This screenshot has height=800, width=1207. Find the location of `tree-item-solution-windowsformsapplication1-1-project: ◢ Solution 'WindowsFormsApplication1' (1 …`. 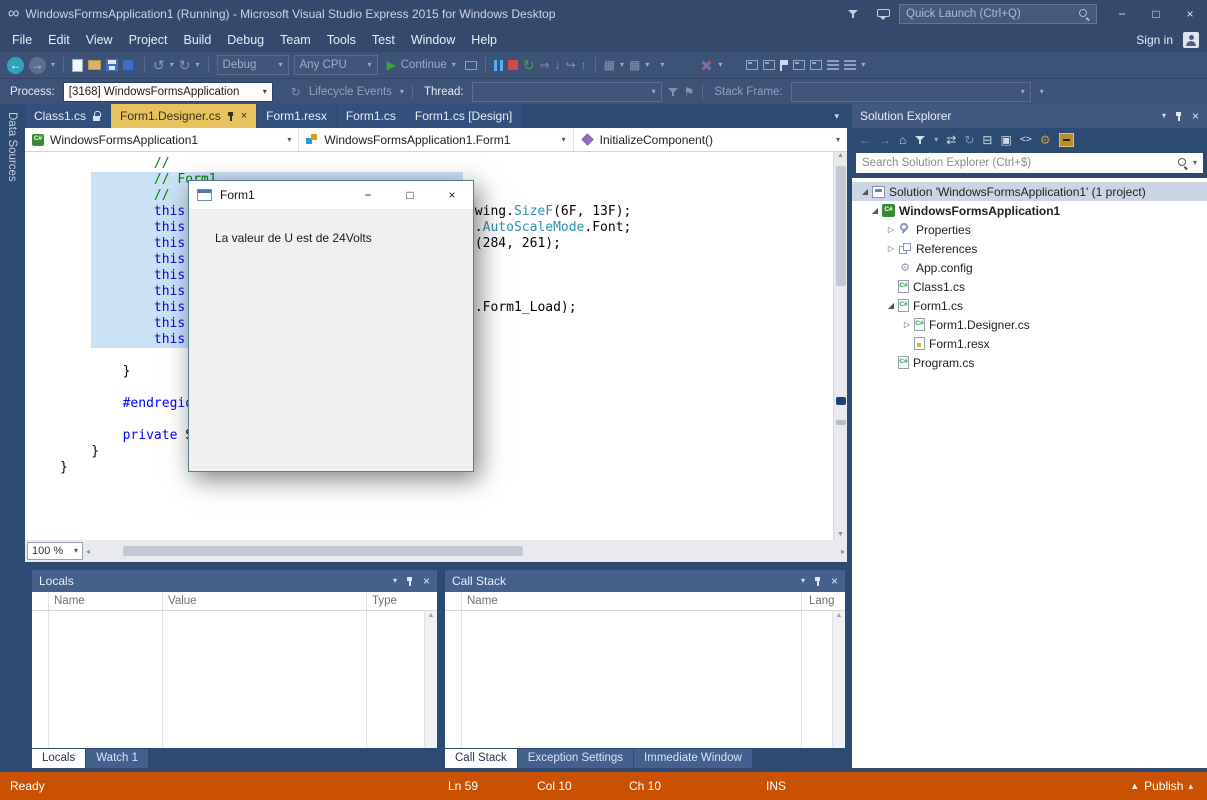

tree-item-solution-windowsformsapplication1-1-project: ◢ Solution 'WindowsFormsApplication1' (1 … is located at coordinates (1029, 191).